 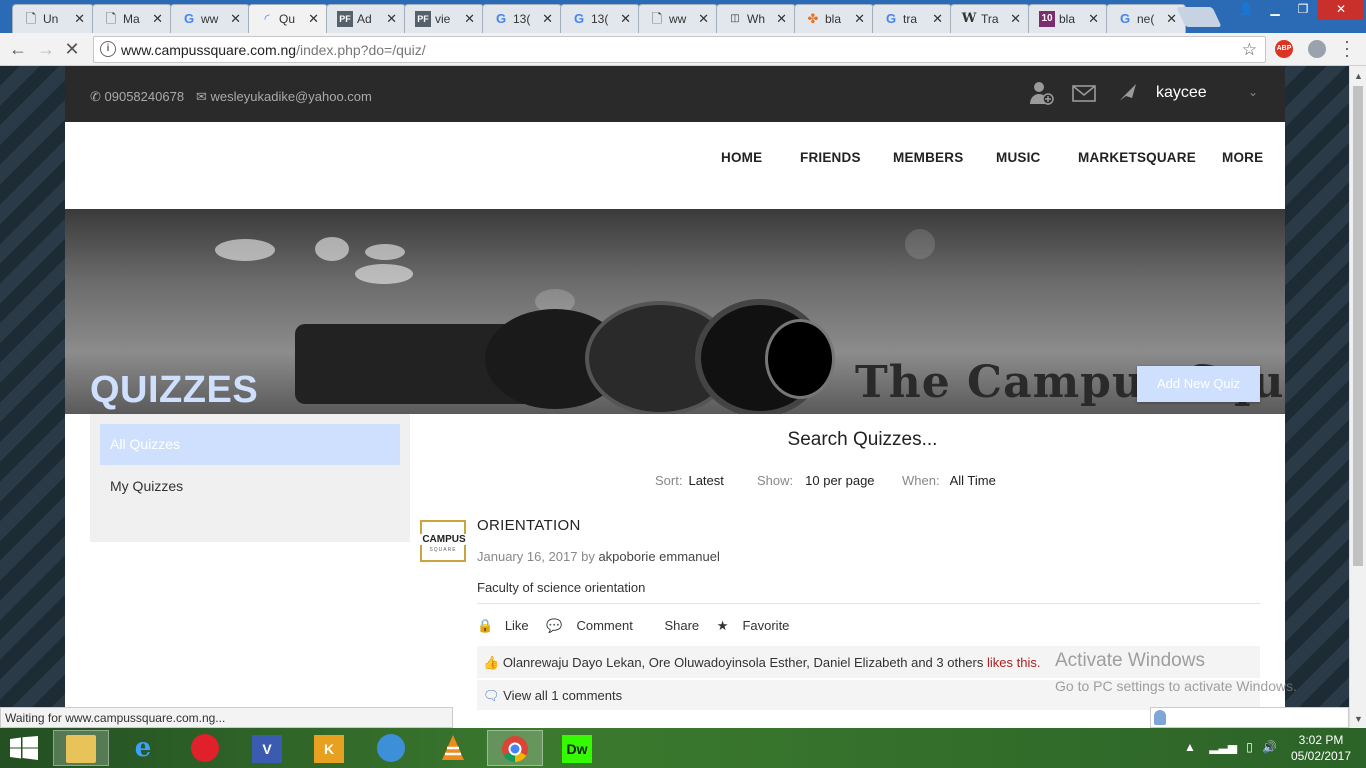 What do you see at coordinates (453, 748) in the screenshot?
I see `vlc-icon` at bounding box center [453, 748].